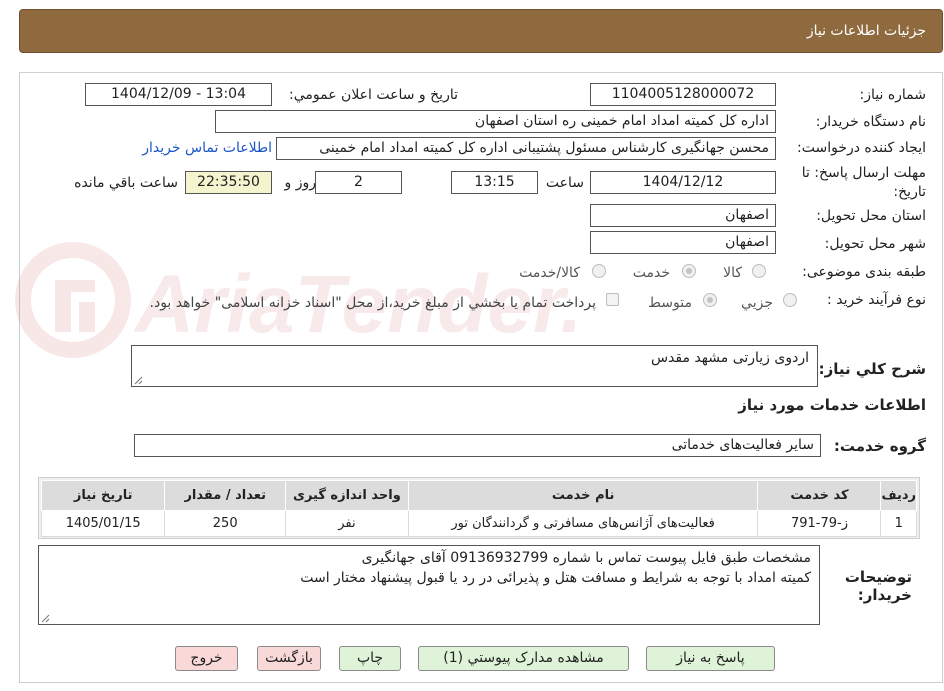 This screenshot has height=691, width=944. What do you see at coordinates (861, 148) in the screenshot?
I see `creator-label: ايجاد كننده درخواست:` at bounding box center [861, 148].